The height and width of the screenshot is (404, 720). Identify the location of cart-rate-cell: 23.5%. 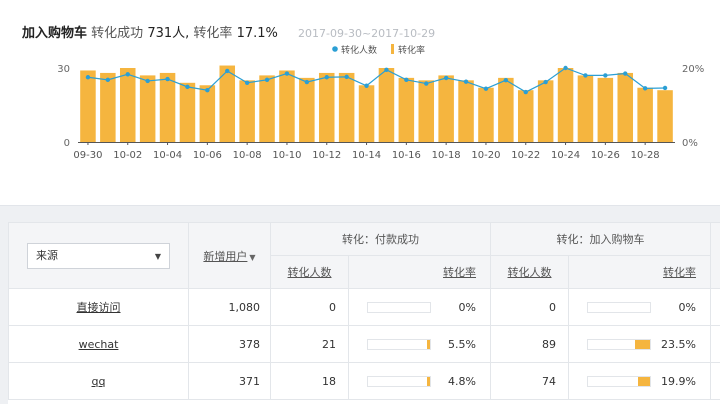
(639, 344).